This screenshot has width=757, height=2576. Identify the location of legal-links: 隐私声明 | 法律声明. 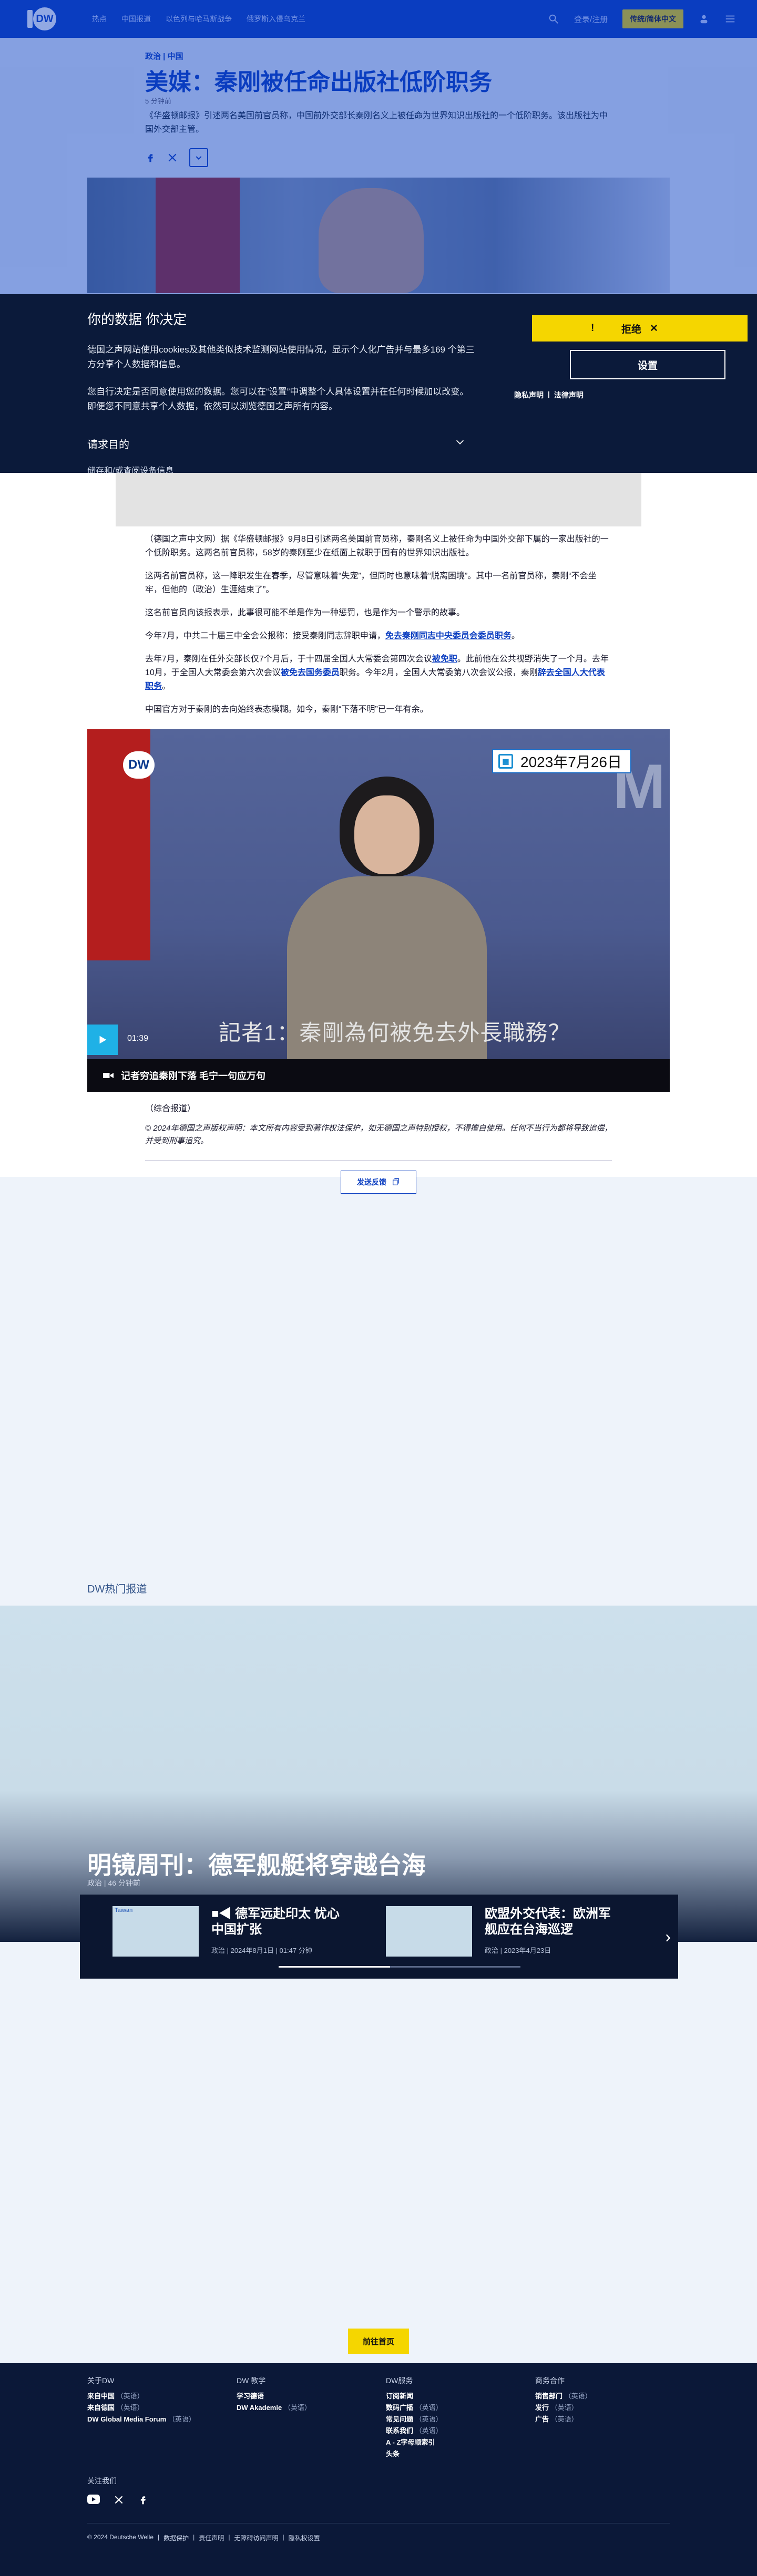
(549, 395).